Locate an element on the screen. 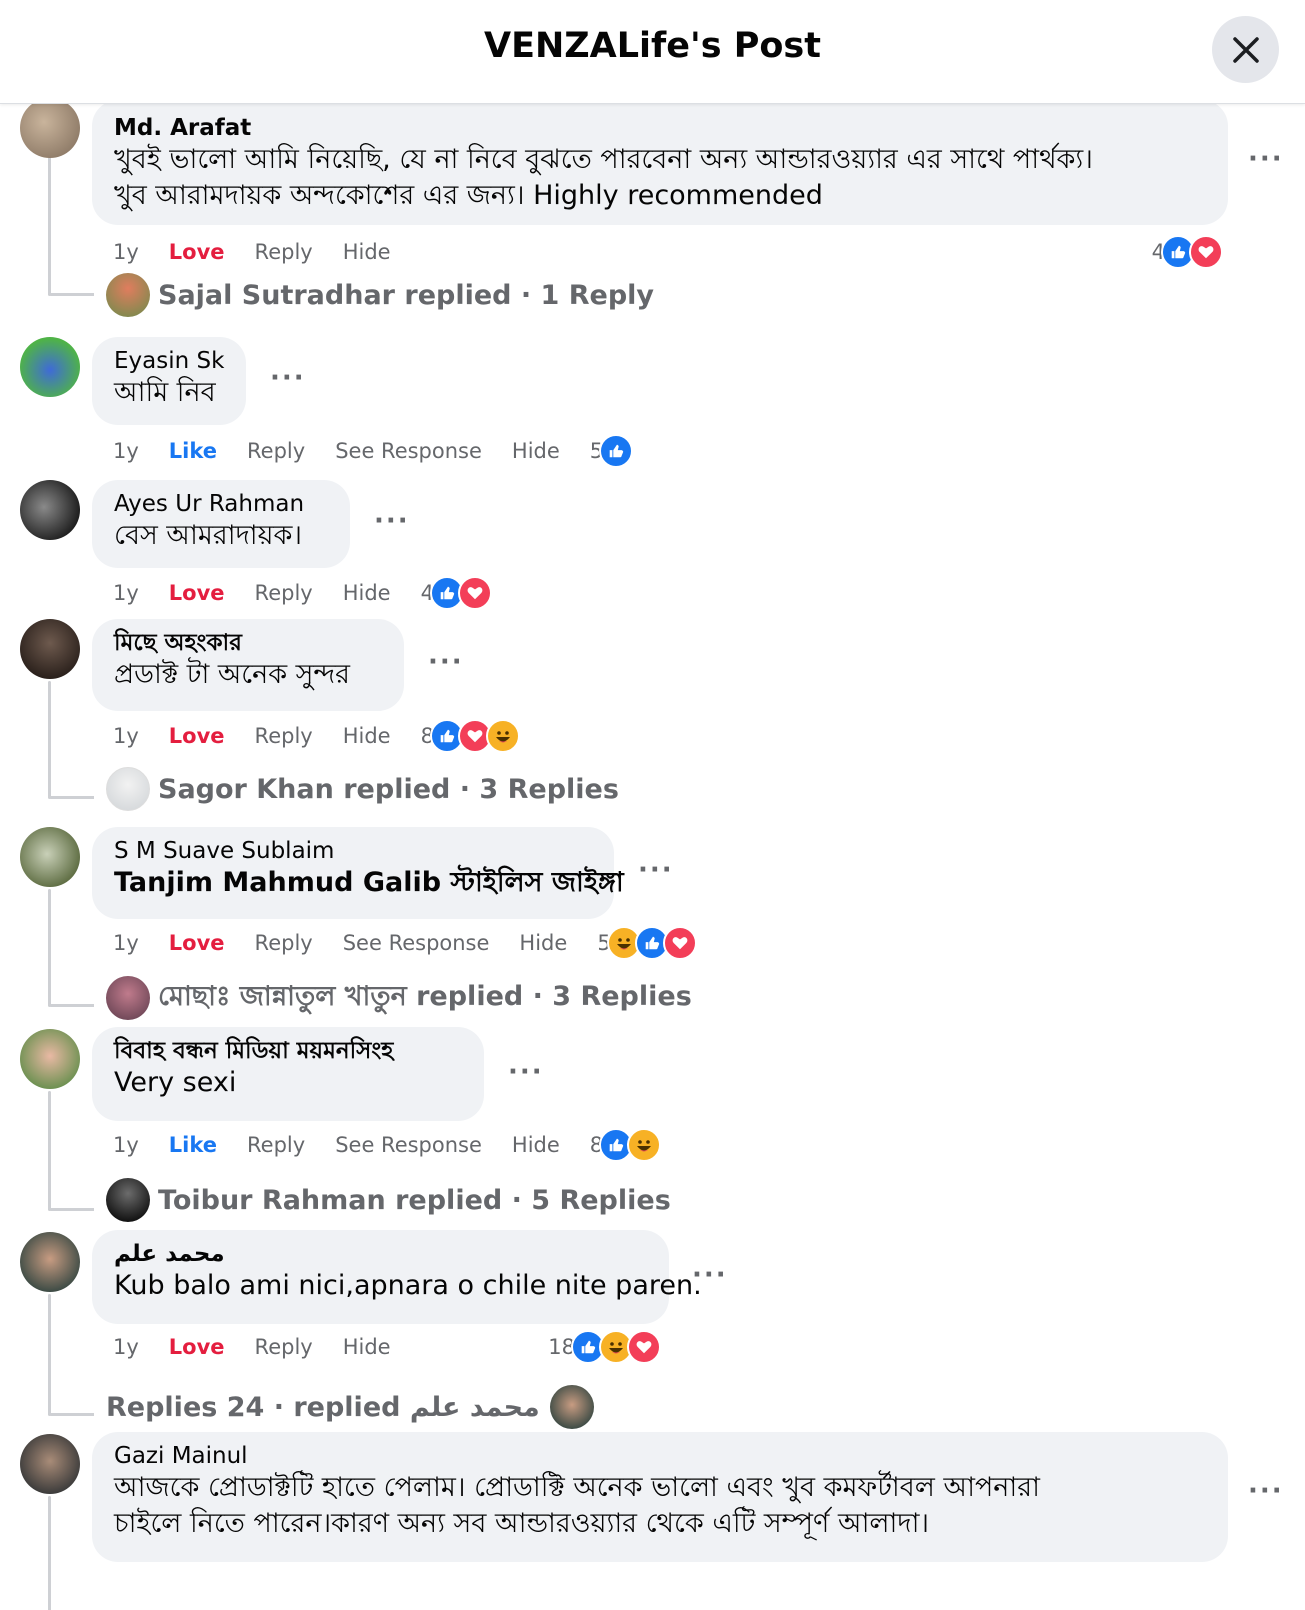 The height and width of the screenshot is (1610, 1305). comment-actions: 1y Love Reply See Response Hide 5 is located at coordinates (405, 943).